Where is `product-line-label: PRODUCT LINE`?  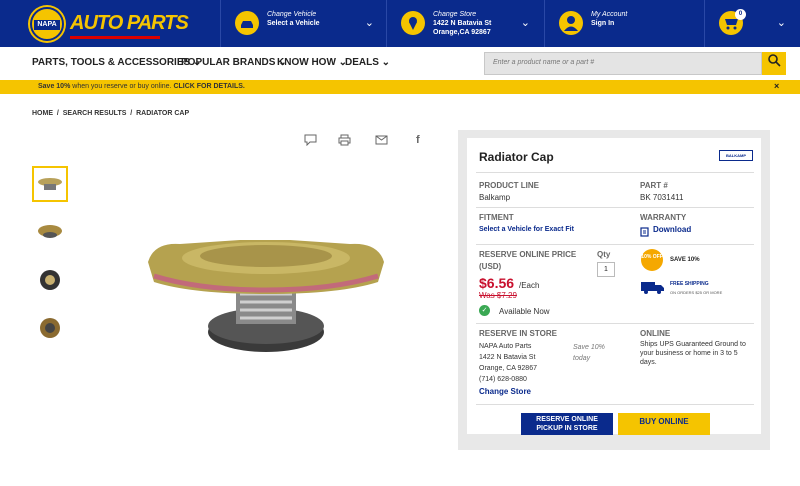
product-line-label: PRODUCT LINE is located at coordinates (509, 185).